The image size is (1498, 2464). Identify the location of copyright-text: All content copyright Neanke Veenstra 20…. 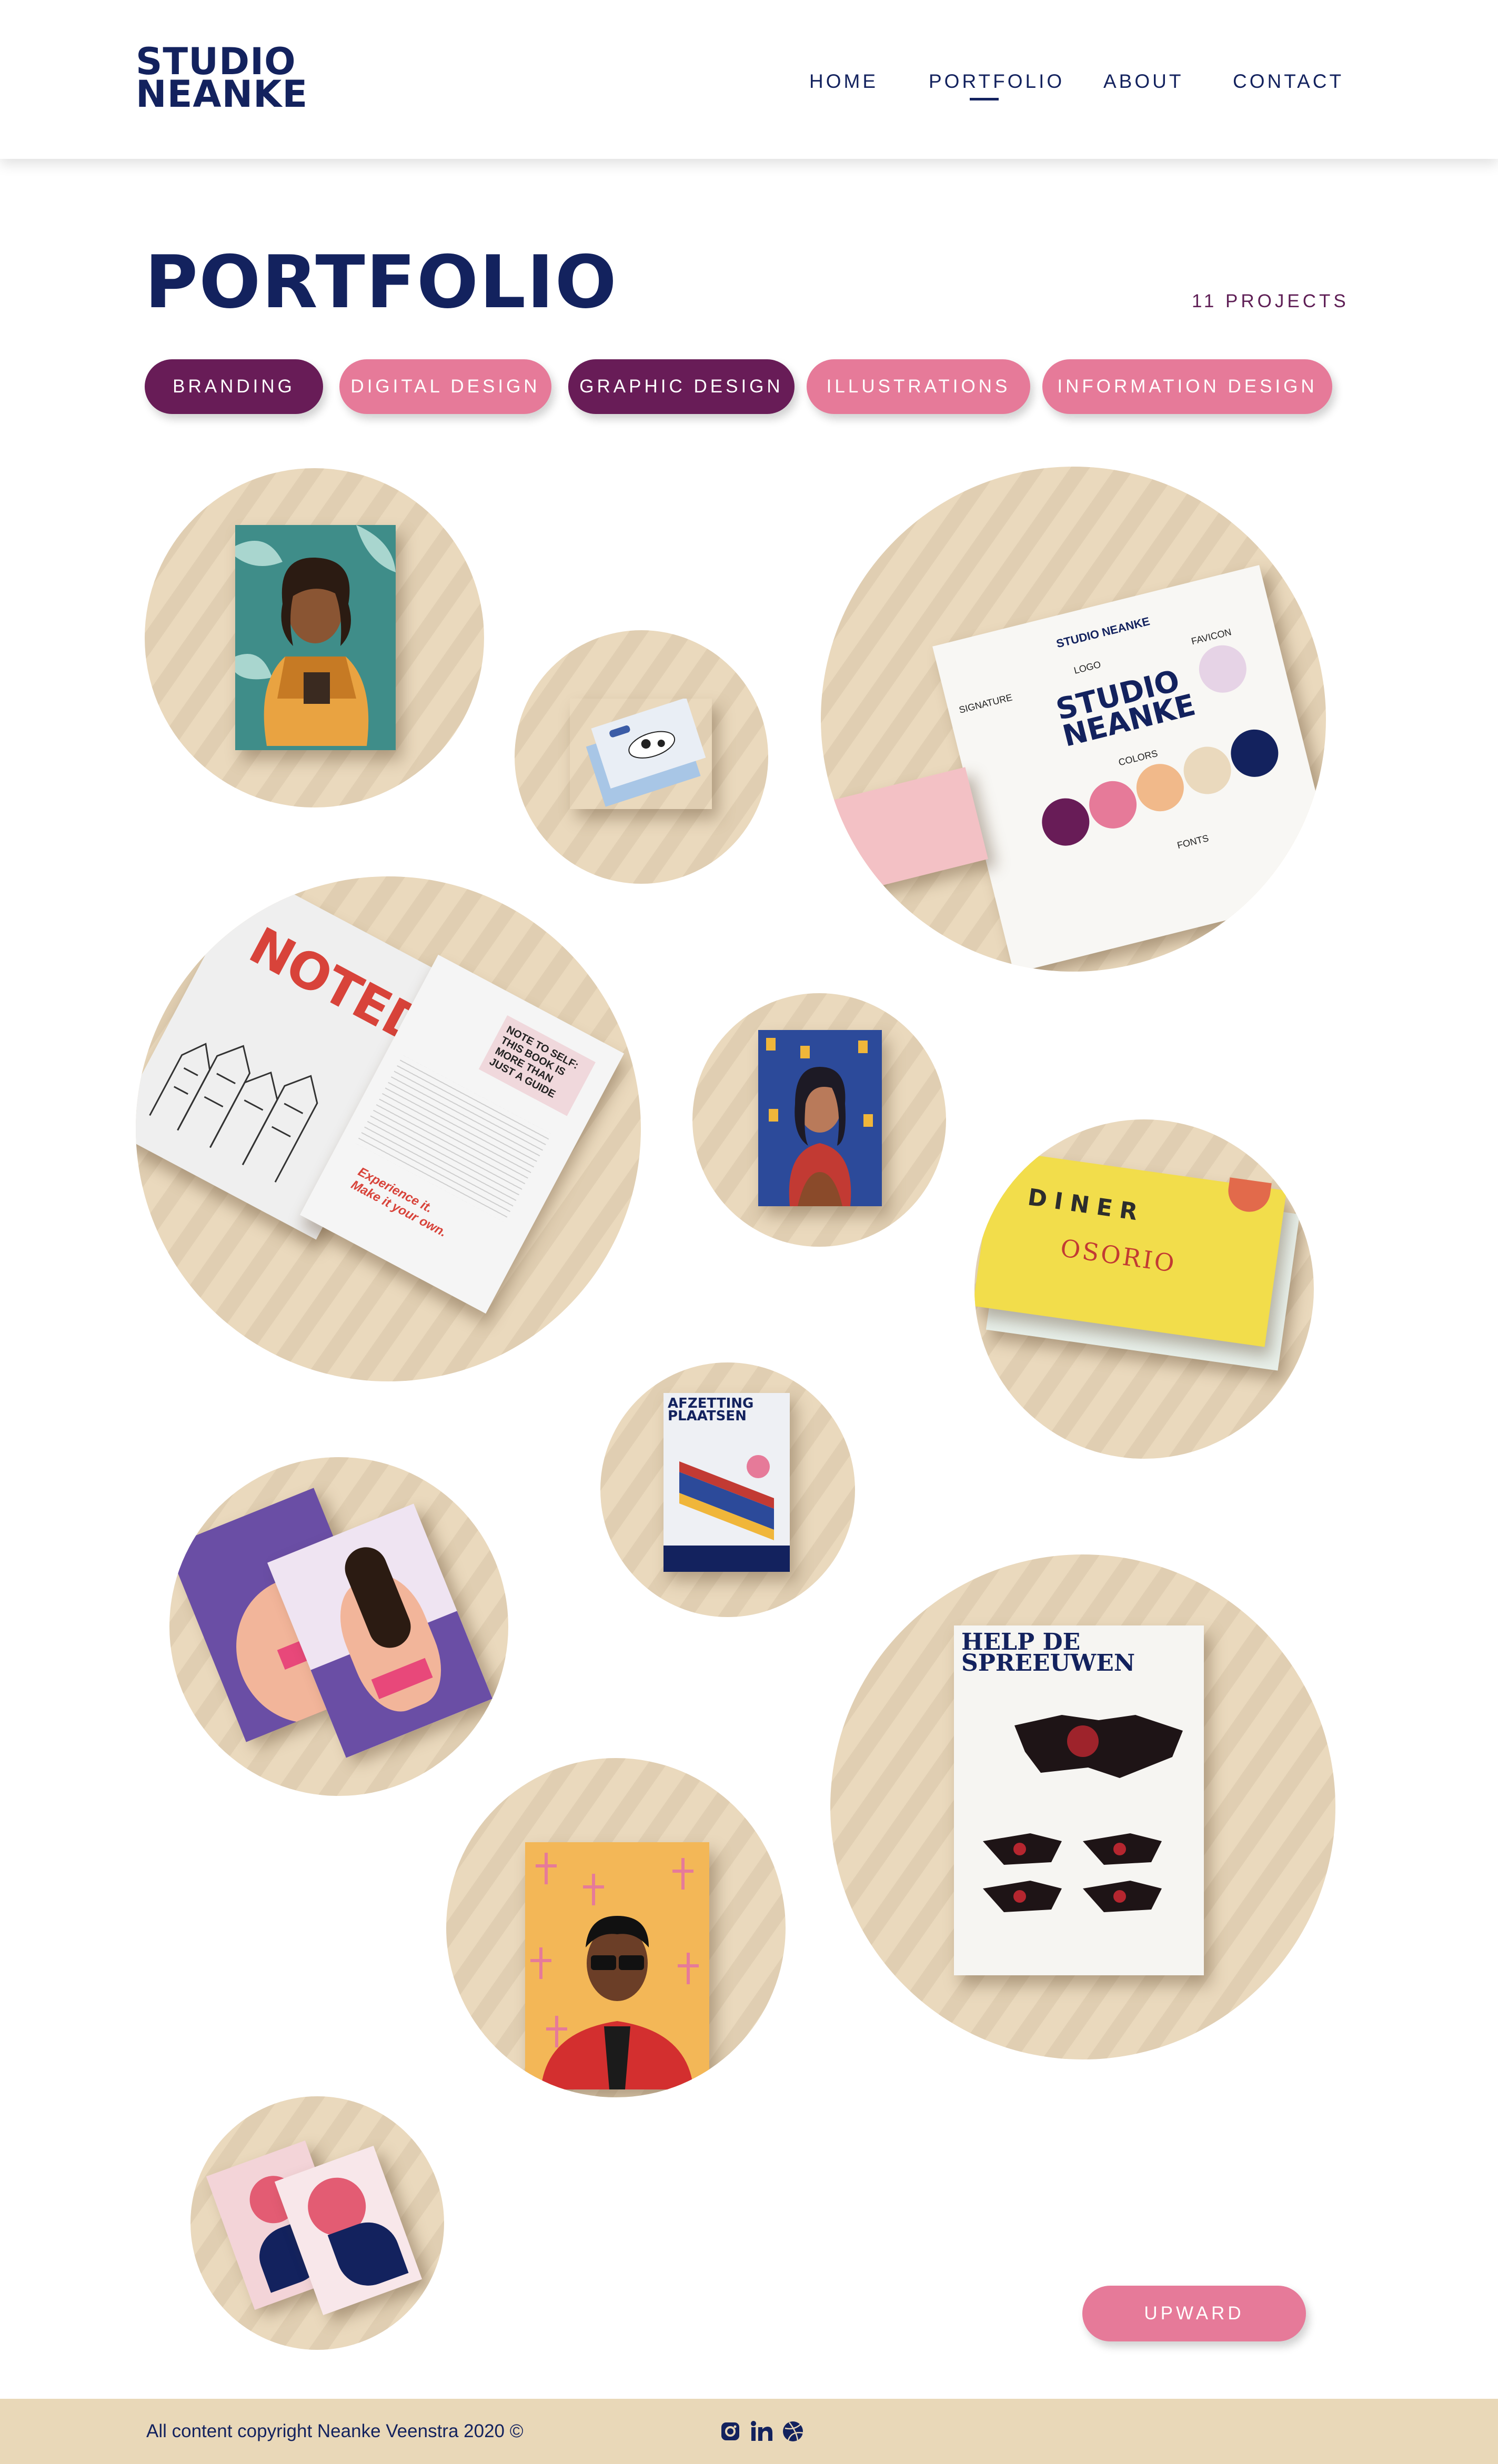
(335, 2431).